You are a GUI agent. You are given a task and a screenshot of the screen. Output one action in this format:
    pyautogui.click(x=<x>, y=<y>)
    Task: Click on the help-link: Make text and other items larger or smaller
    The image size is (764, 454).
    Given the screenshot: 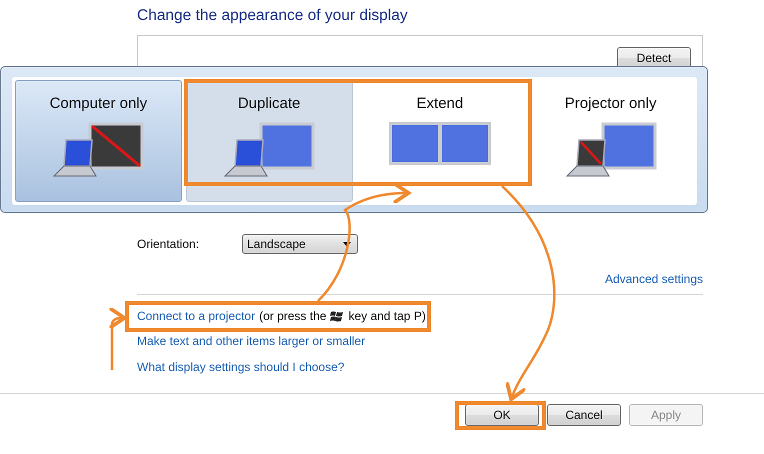 What is the action you would take?
    pyautogui.click(x=251, y=342)
    